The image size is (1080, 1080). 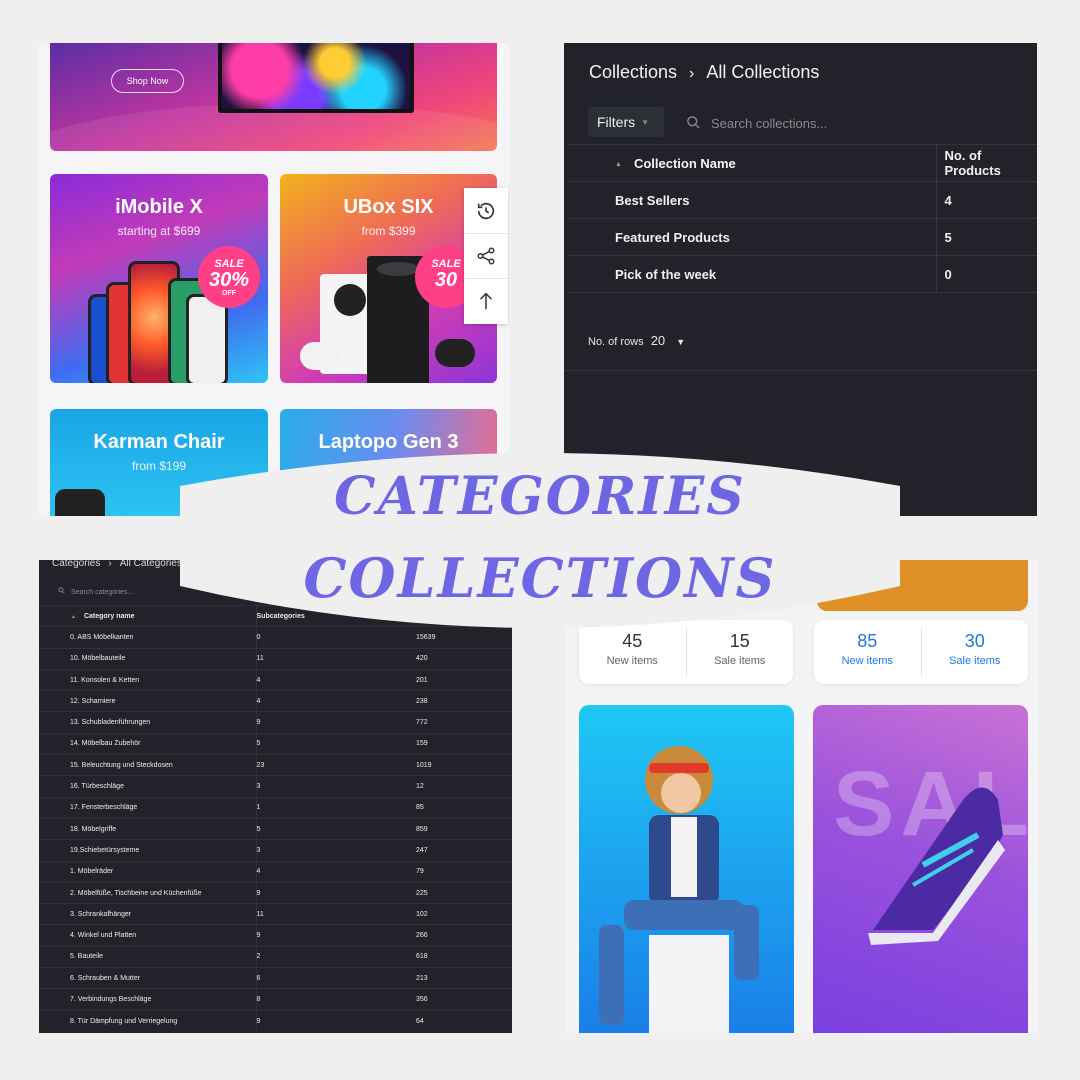 I want to click on search-input, so click(x=818, y=123).